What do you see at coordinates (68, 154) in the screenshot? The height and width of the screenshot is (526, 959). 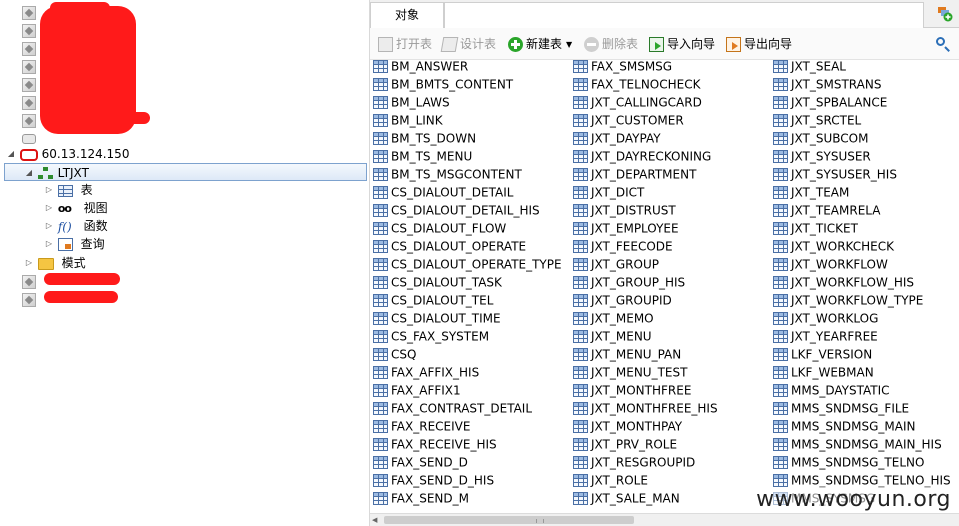 I see `tree-connection-oracle: ◢ 60.13.124.150` at bounding box center [68, 154].